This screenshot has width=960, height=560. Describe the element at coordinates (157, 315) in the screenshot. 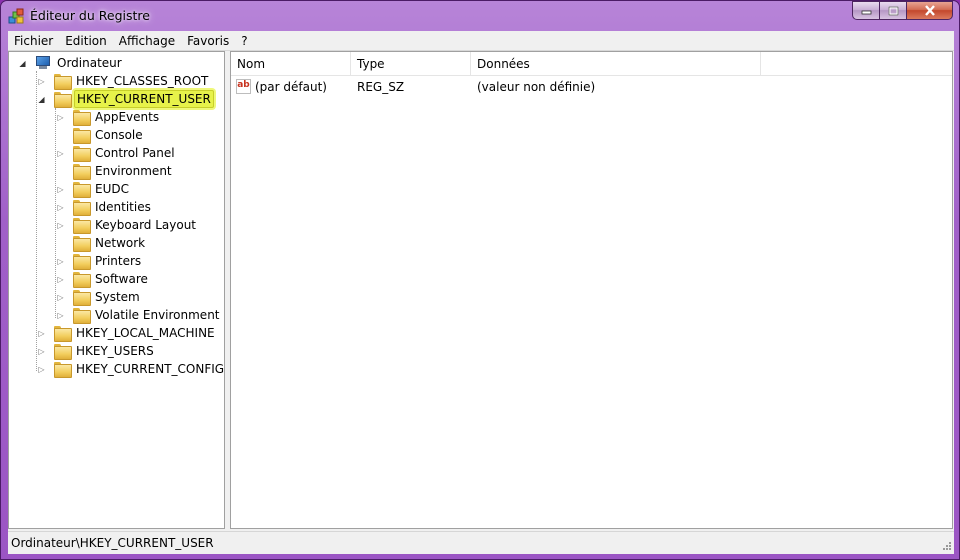

I see `tree-item-label: Volatile Environment` at that location.